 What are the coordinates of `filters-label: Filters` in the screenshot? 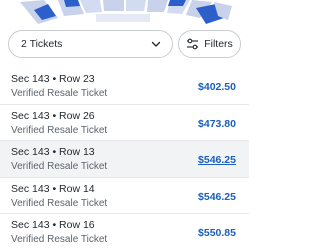 It's located at (218, 44).